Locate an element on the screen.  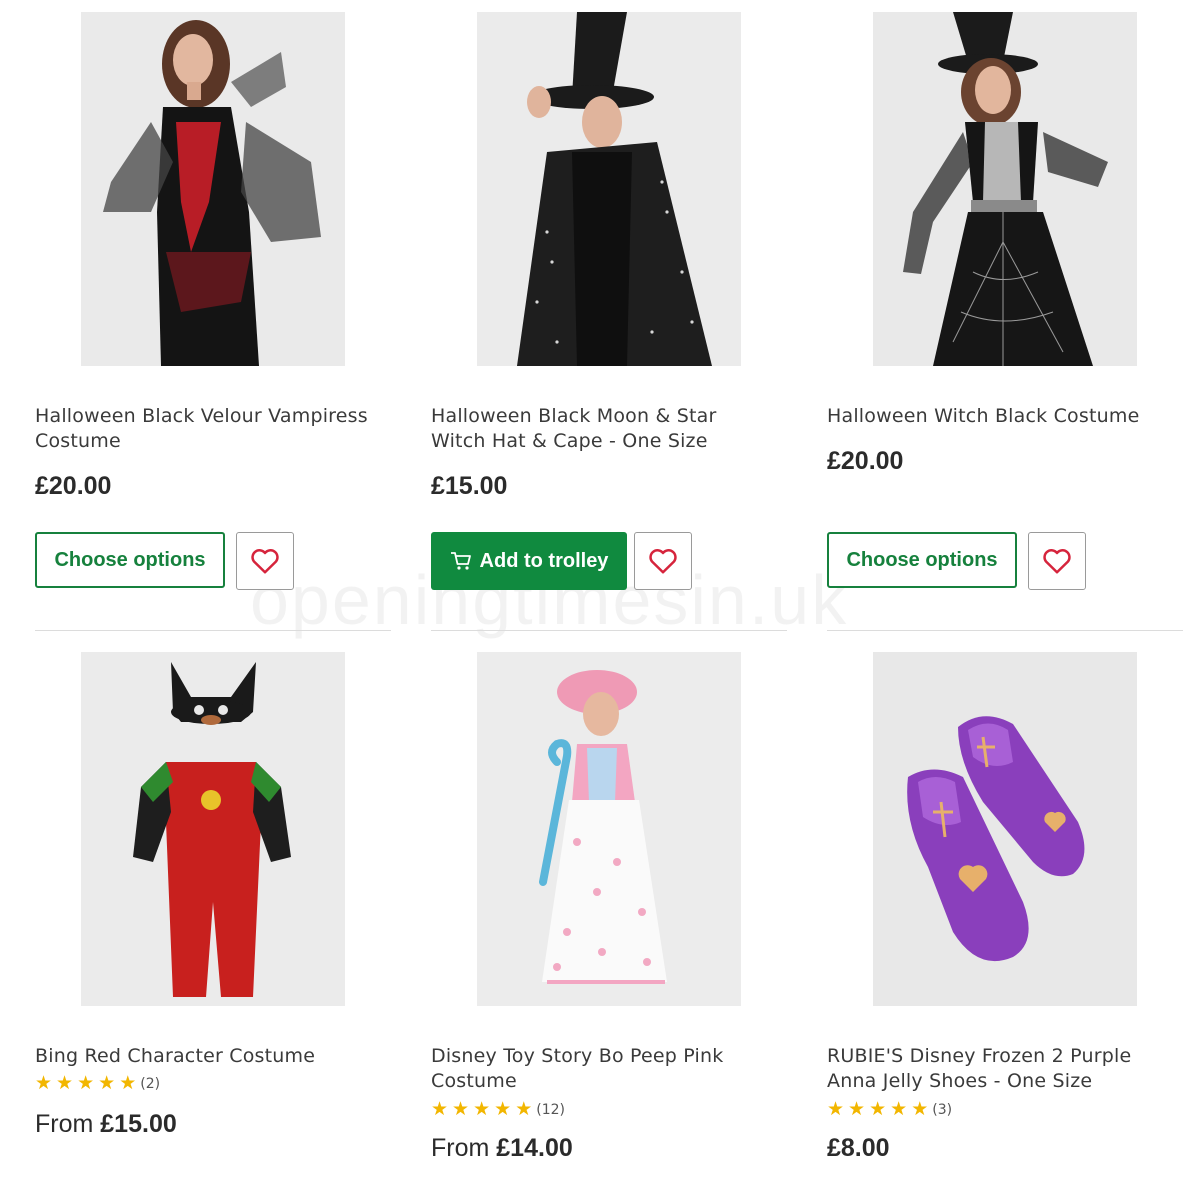
product-rating: ★ ★ ★ ★ ★ (2) is located at coordinates (97, 1083).